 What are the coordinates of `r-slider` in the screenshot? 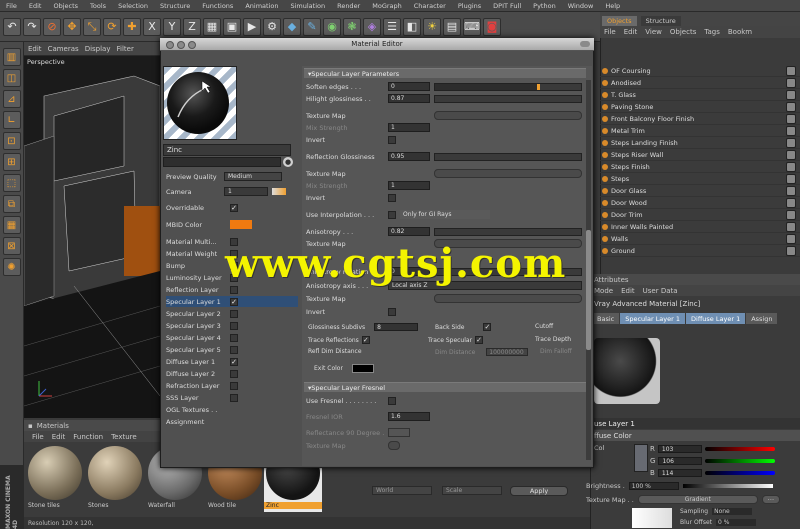 It's located at (739, 448).